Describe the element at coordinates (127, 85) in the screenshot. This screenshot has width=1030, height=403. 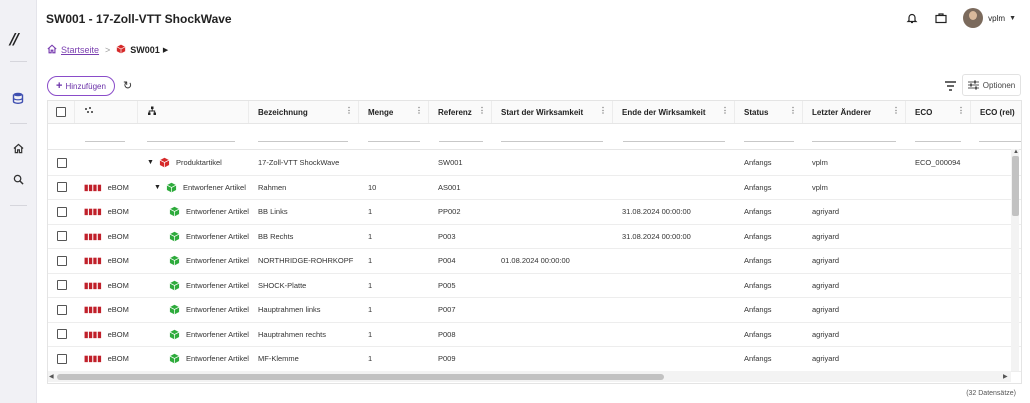
I see `refresh-icon: ↻` at that location.